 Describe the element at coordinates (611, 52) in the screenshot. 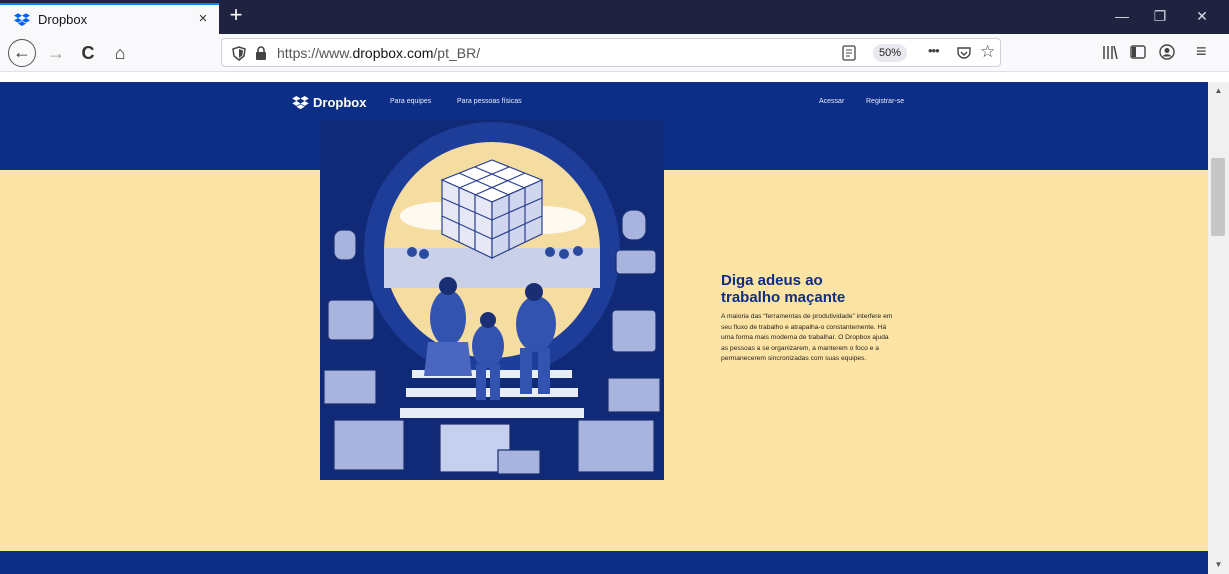

I see `url-bar: https://www.dropbox.com/pt_BR/ 50% ••• ☆` at that location.